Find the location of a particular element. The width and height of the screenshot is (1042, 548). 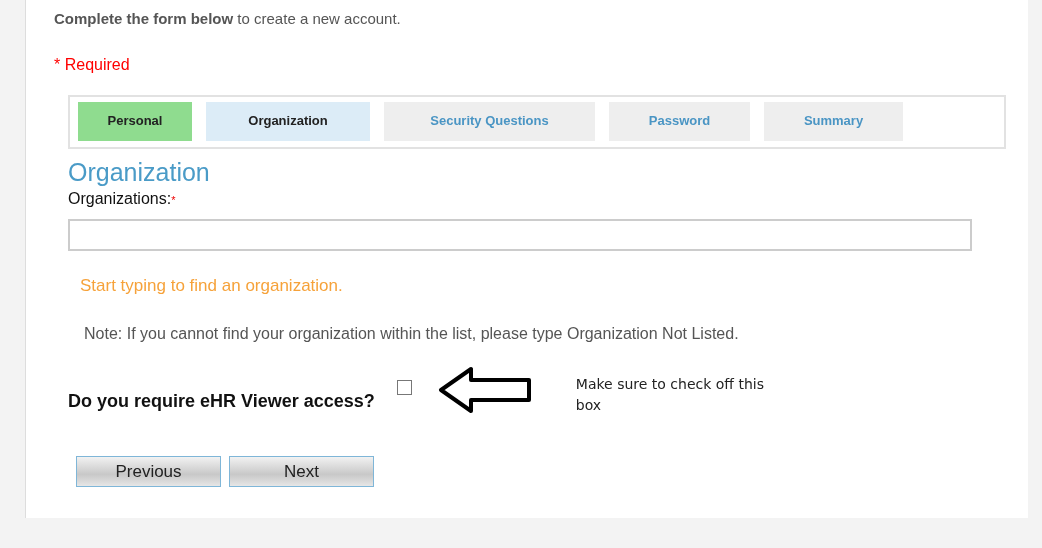

organizations-input is located at coordinates (520, 234).